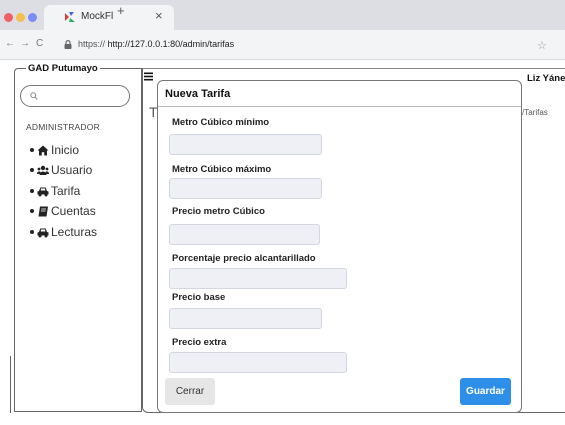 This screenshot has height=425, width=565. I want to click on hamburger-menu-icon, so click(148, 76).